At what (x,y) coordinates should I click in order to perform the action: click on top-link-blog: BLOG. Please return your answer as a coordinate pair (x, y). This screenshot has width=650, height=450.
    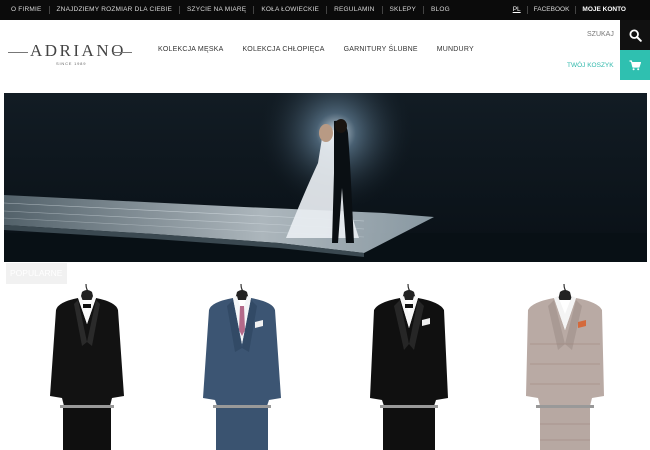
    Looking at the image, I should click on (440, 10).